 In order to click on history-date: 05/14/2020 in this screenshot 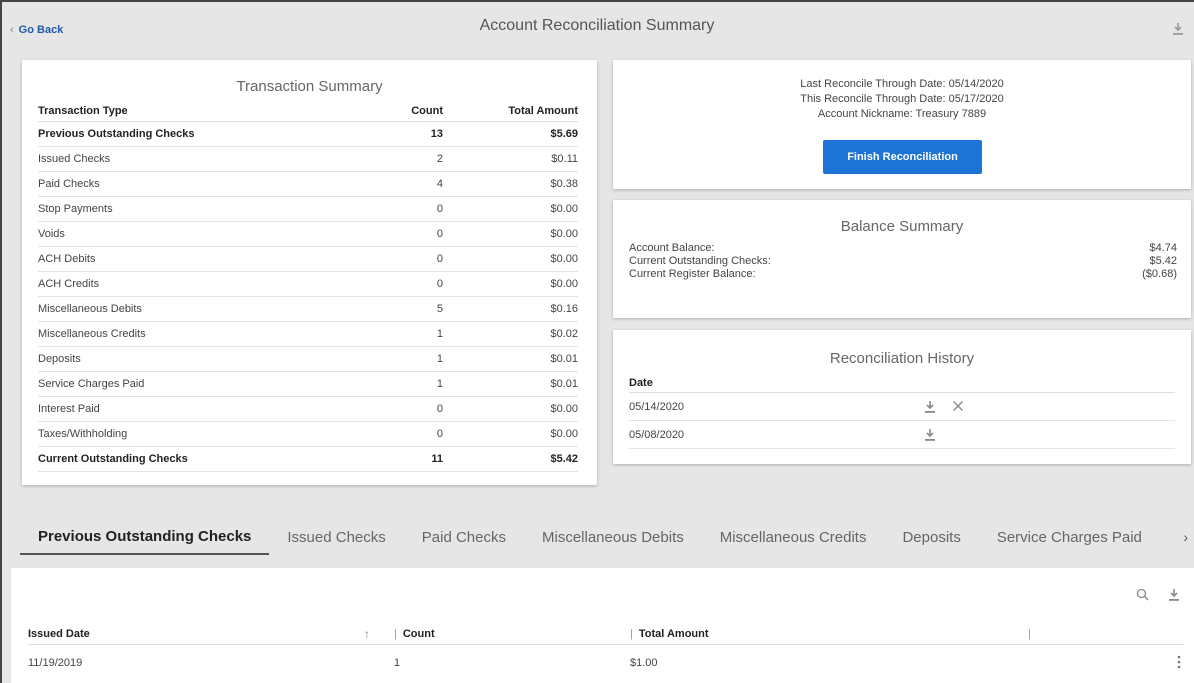, I will do `click(657, 406)`.